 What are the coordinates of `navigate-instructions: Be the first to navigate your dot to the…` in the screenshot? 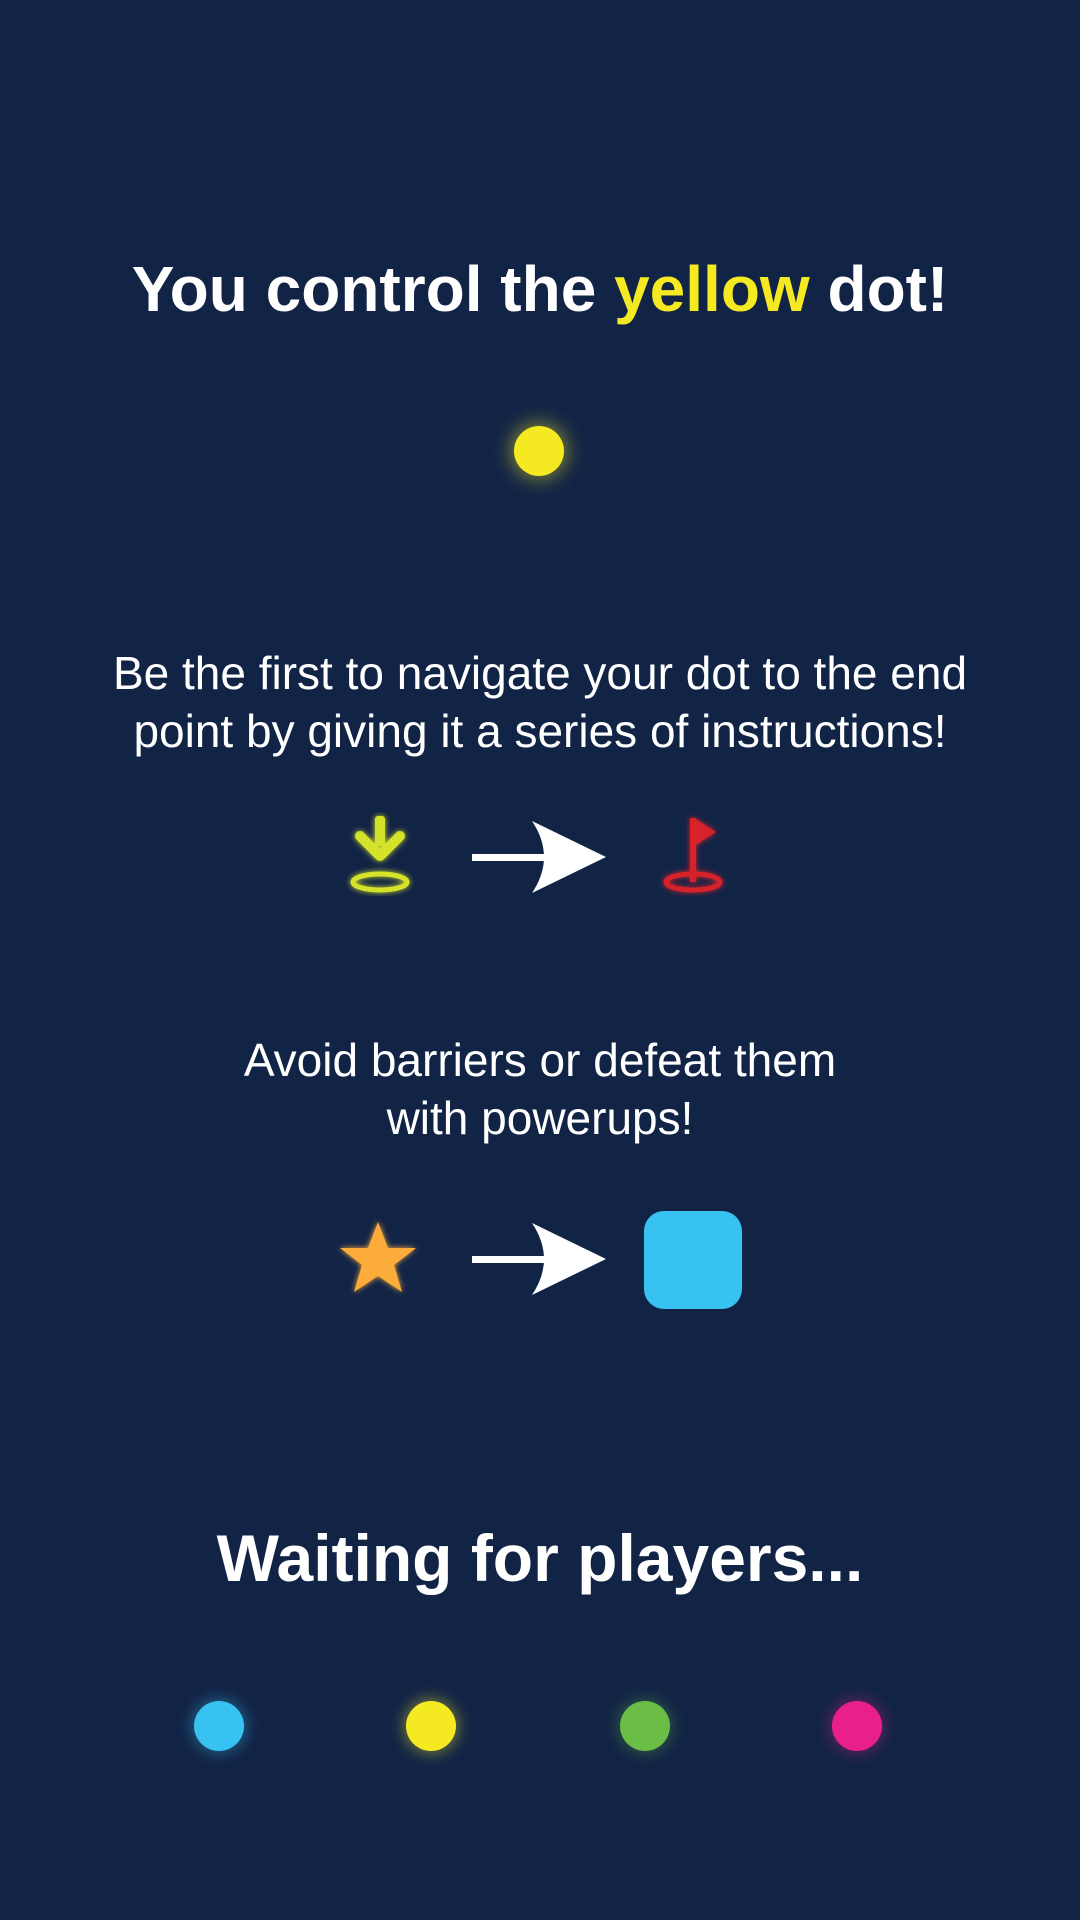 It's located at (540, 702).